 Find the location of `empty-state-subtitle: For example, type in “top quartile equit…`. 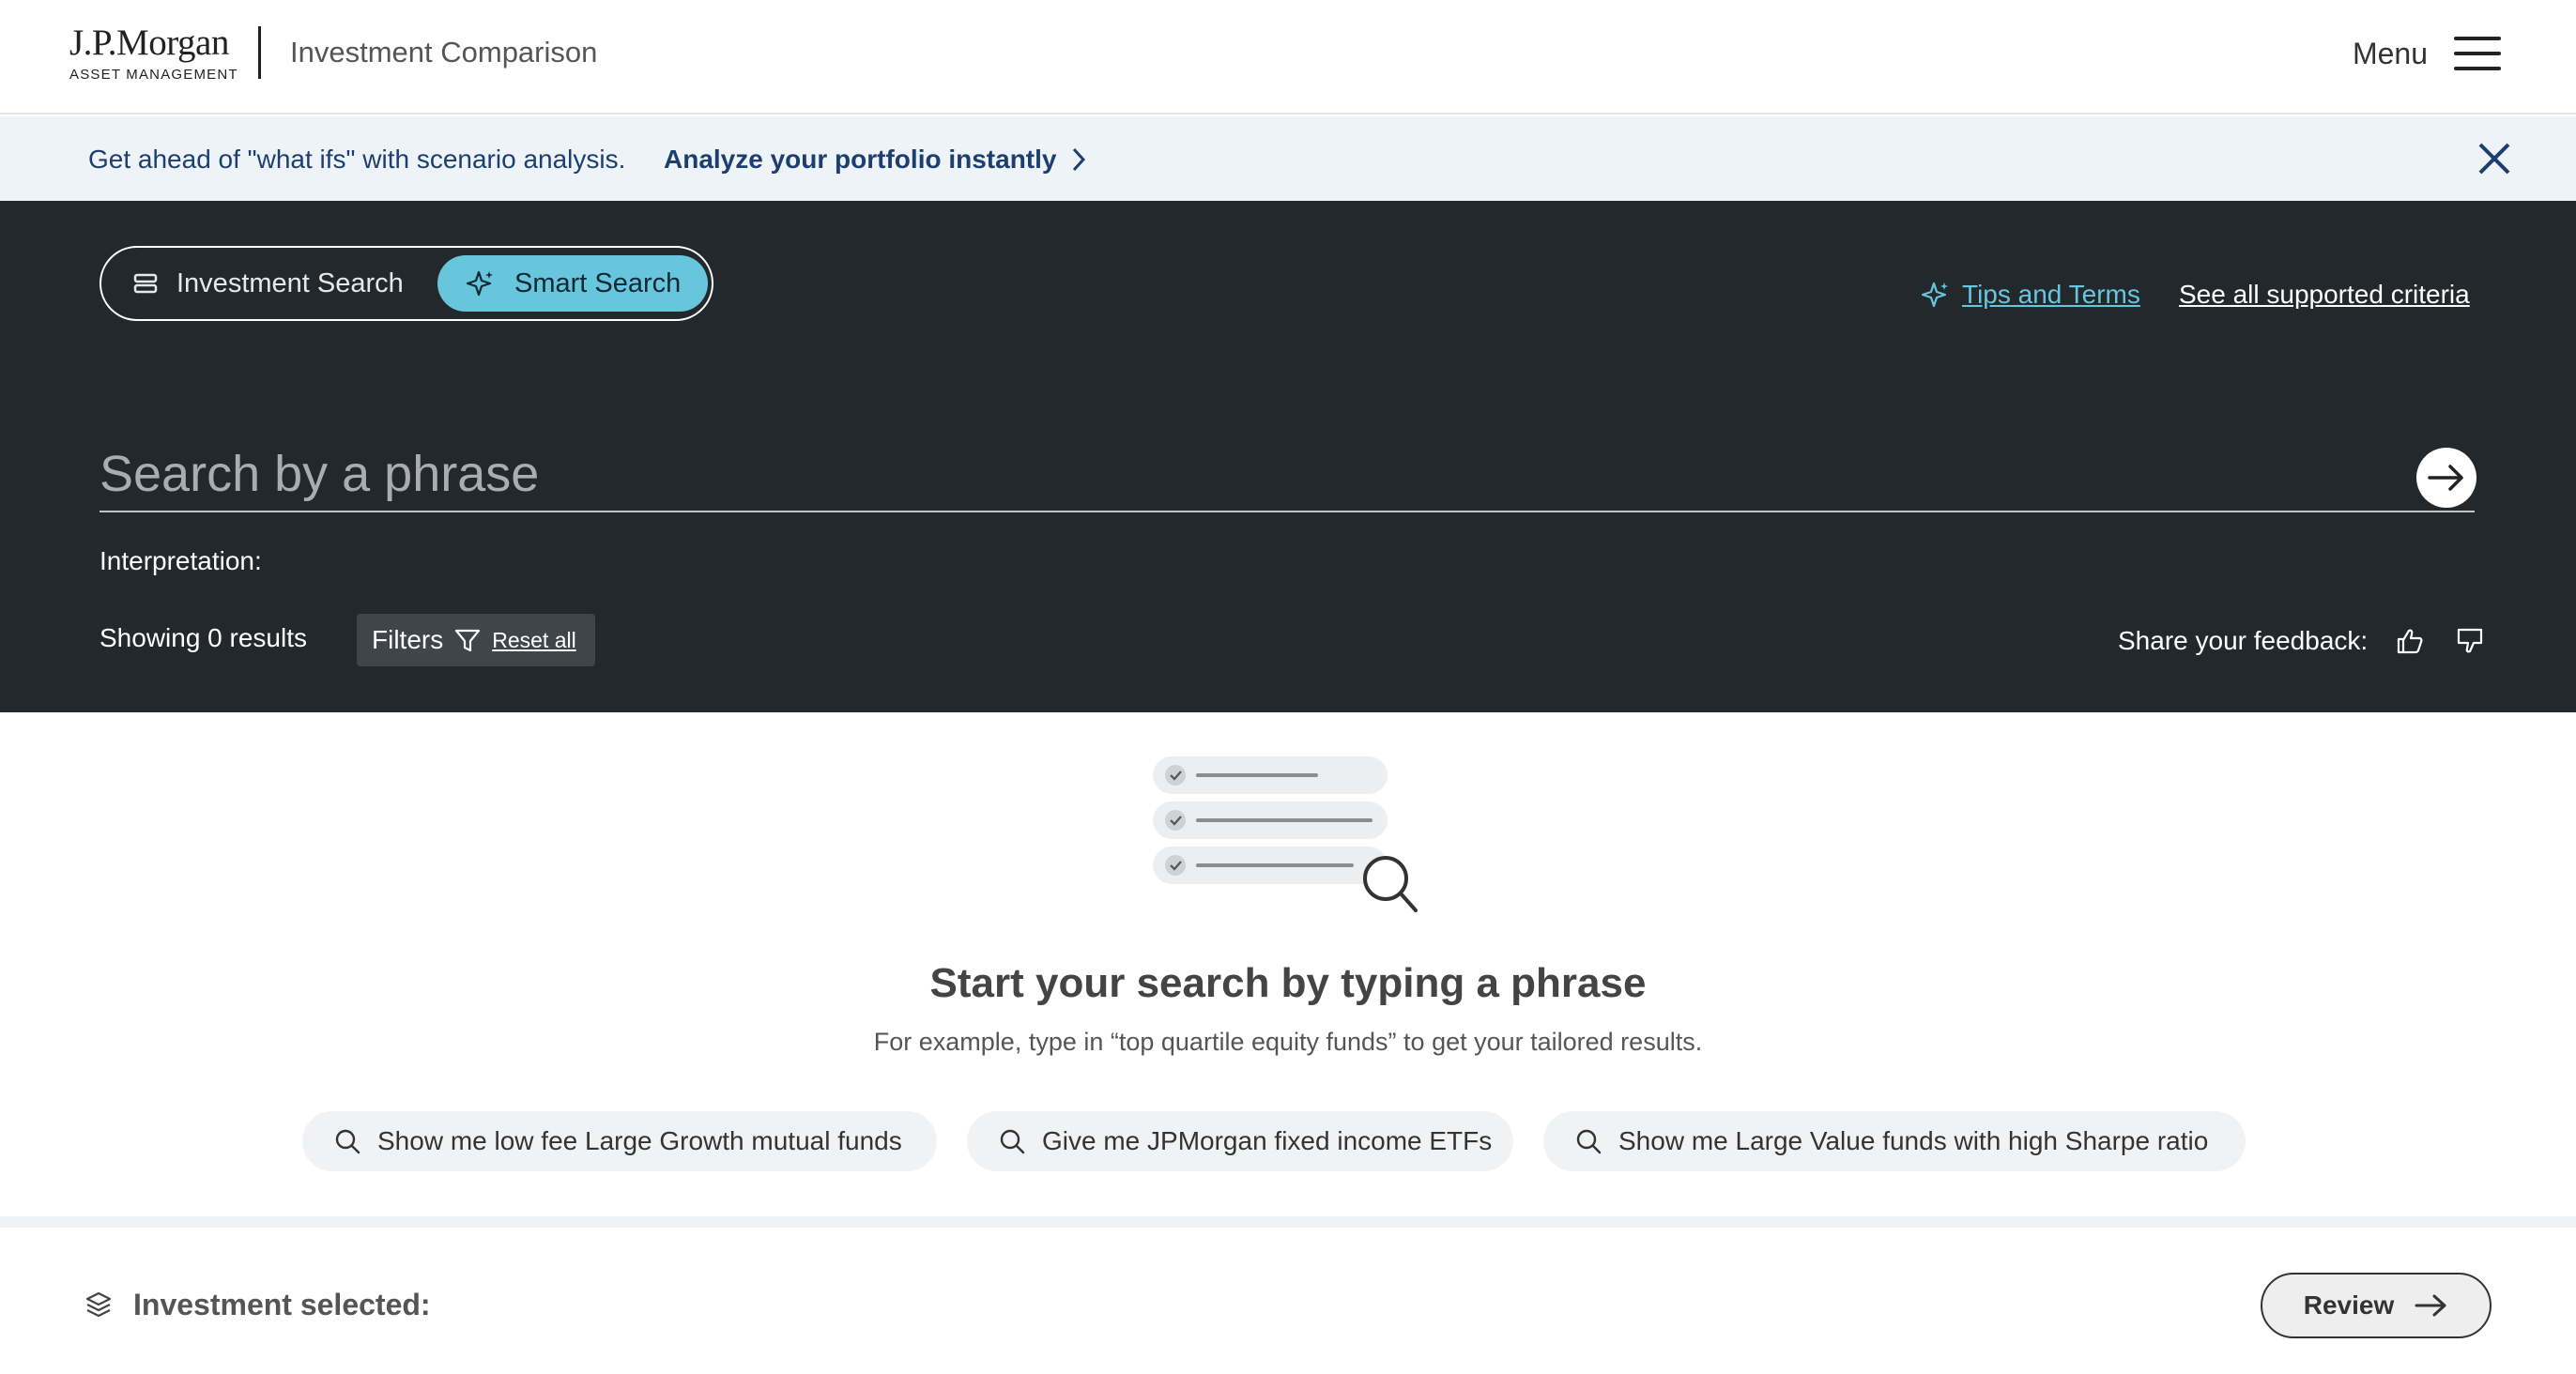

empty-state-subtitle: For example, type in “top quartile equit… is located at coordinates (1288, 1042).